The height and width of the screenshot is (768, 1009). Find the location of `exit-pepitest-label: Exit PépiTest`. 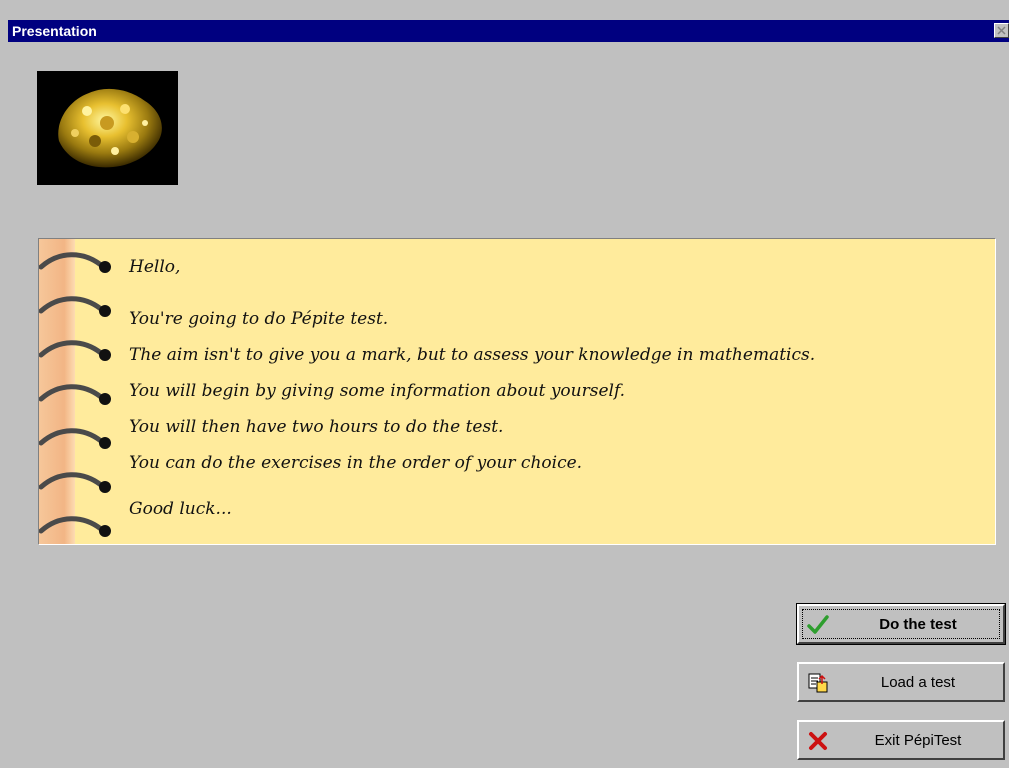

exit-pepitest-label: Exit PépiTest is located at coordinates (918, 740).